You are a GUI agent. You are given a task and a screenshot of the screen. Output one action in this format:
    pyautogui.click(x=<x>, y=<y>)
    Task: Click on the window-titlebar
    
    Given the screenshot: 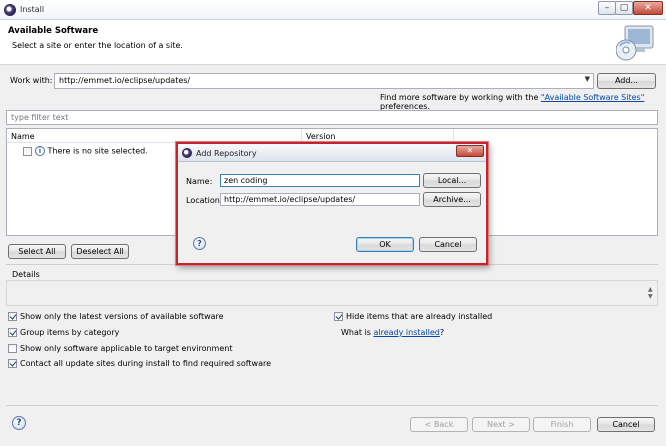 What is the action you would take?
    pyautogui.click(x=333, y=10)
    